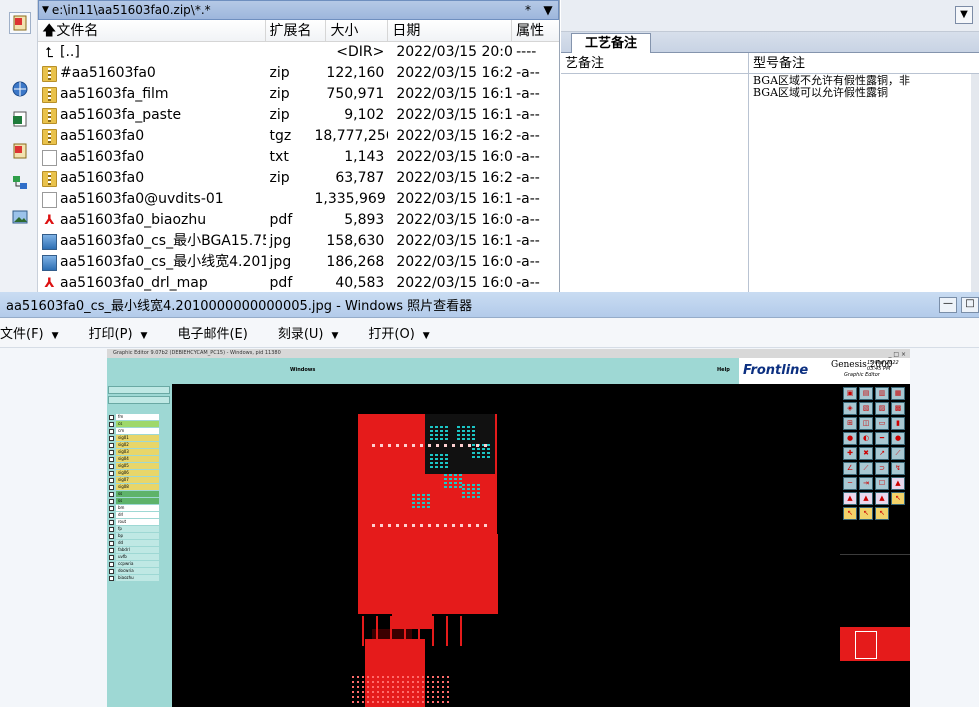 The height and width of the screenshot is (707, 979). Describe the element at coordinates (20, 119) in the screenshot. I see `excel-icon` at that location.